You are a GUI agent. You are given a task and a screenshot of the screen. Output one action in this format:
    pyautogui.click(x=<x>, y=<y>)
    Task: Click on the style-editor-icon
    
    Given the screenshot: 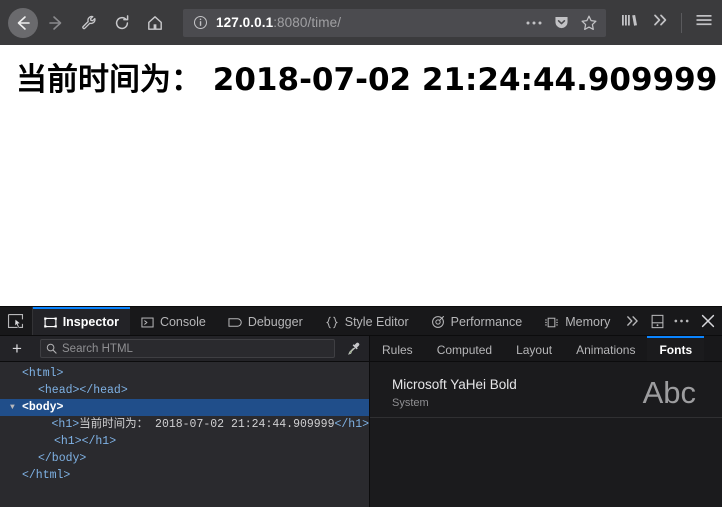 What is the action you would take?
    pyautogui.click(x=332, y=322)
    